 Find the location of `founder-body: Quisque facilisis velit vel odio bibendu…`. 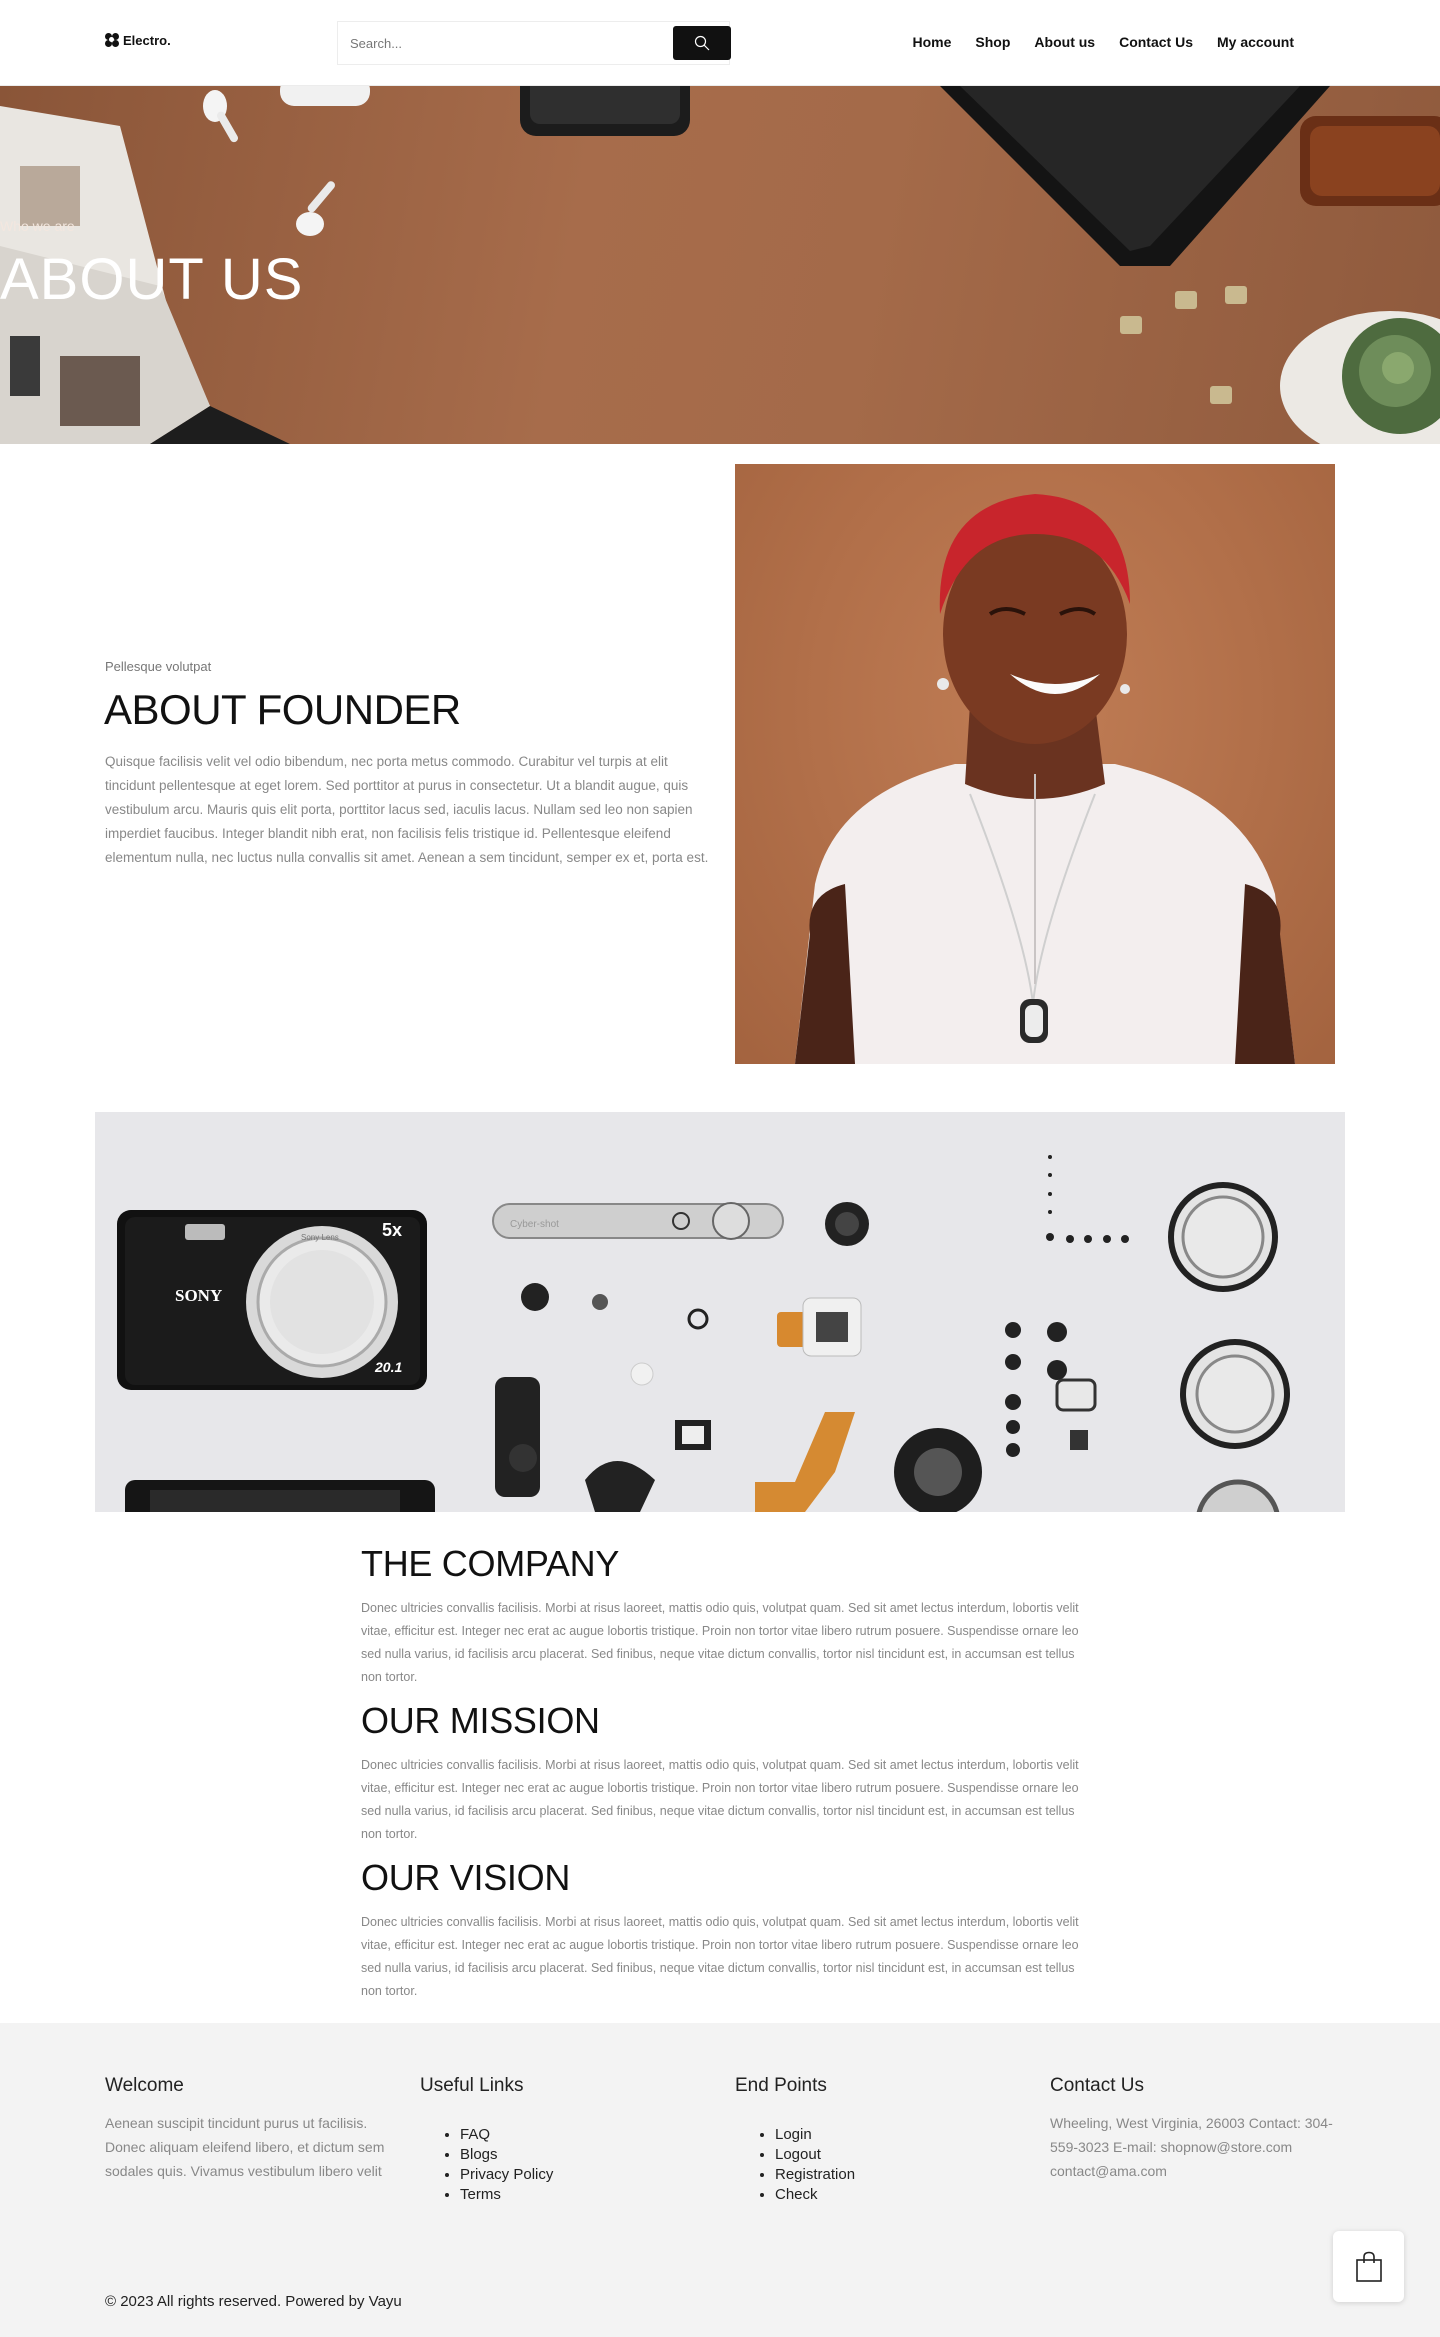

founder-body: Quisque facilisis velit vel odio bibendu… is located at coordinates (407, 809).